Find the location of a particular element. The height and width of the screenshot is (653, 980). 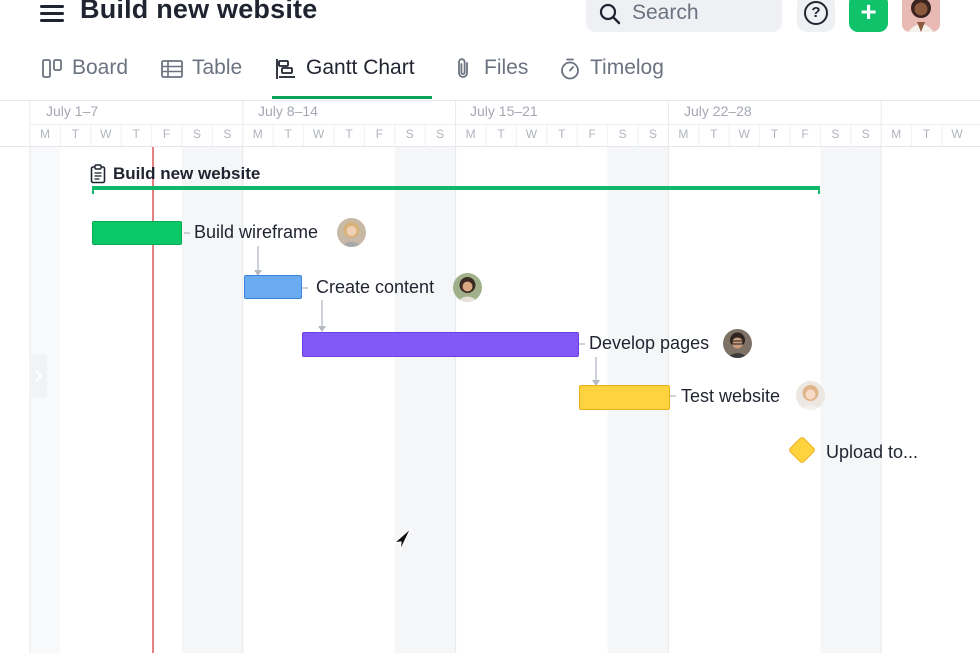

week-label: July 1–7 is located at coordinates (72, 111).